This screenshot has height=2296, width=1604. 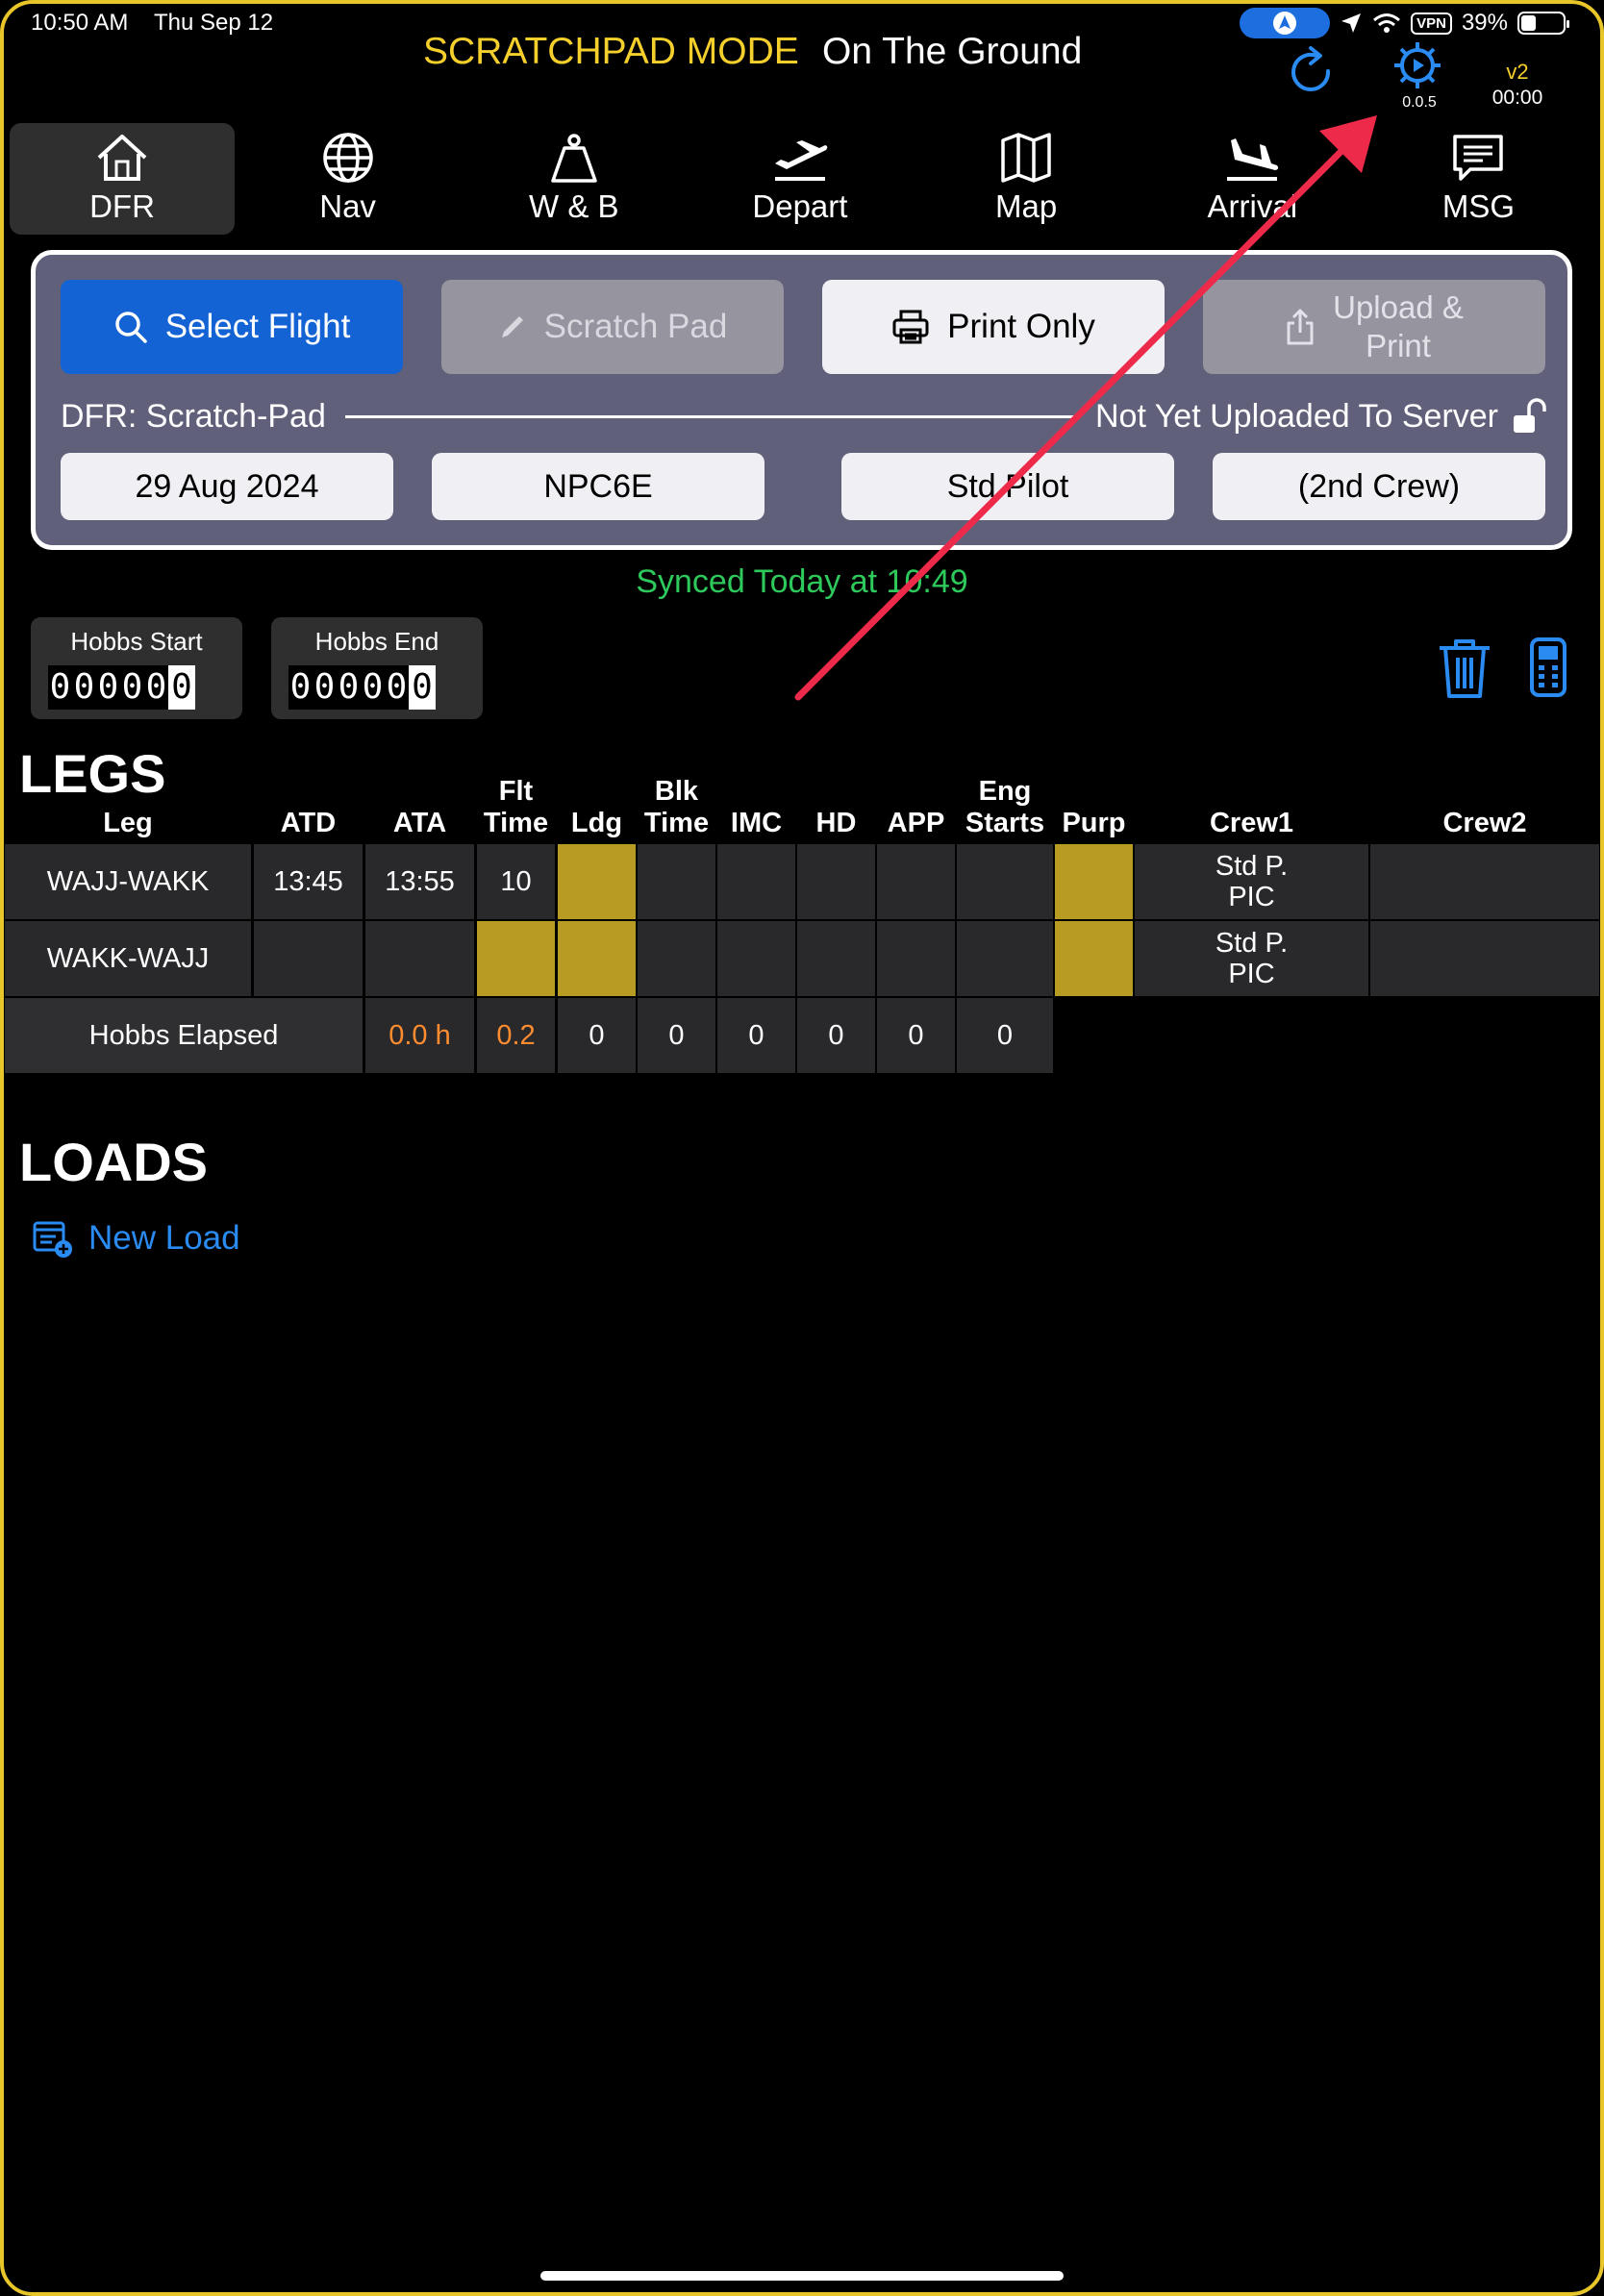 I want to click on upload-print-button: Upload & Print, so click(x=1374, y=327).